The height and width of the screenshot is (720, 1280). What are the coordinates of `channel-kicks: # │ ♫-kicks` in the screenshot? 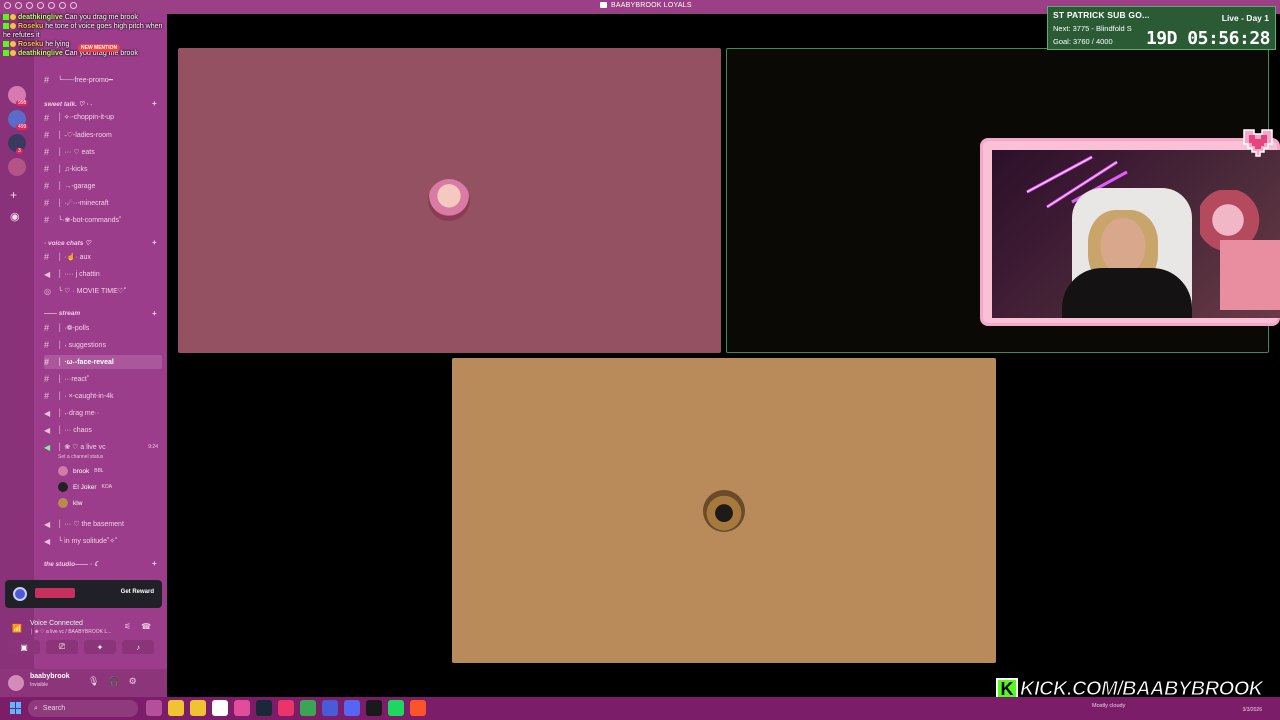 It's located at (103, 169).